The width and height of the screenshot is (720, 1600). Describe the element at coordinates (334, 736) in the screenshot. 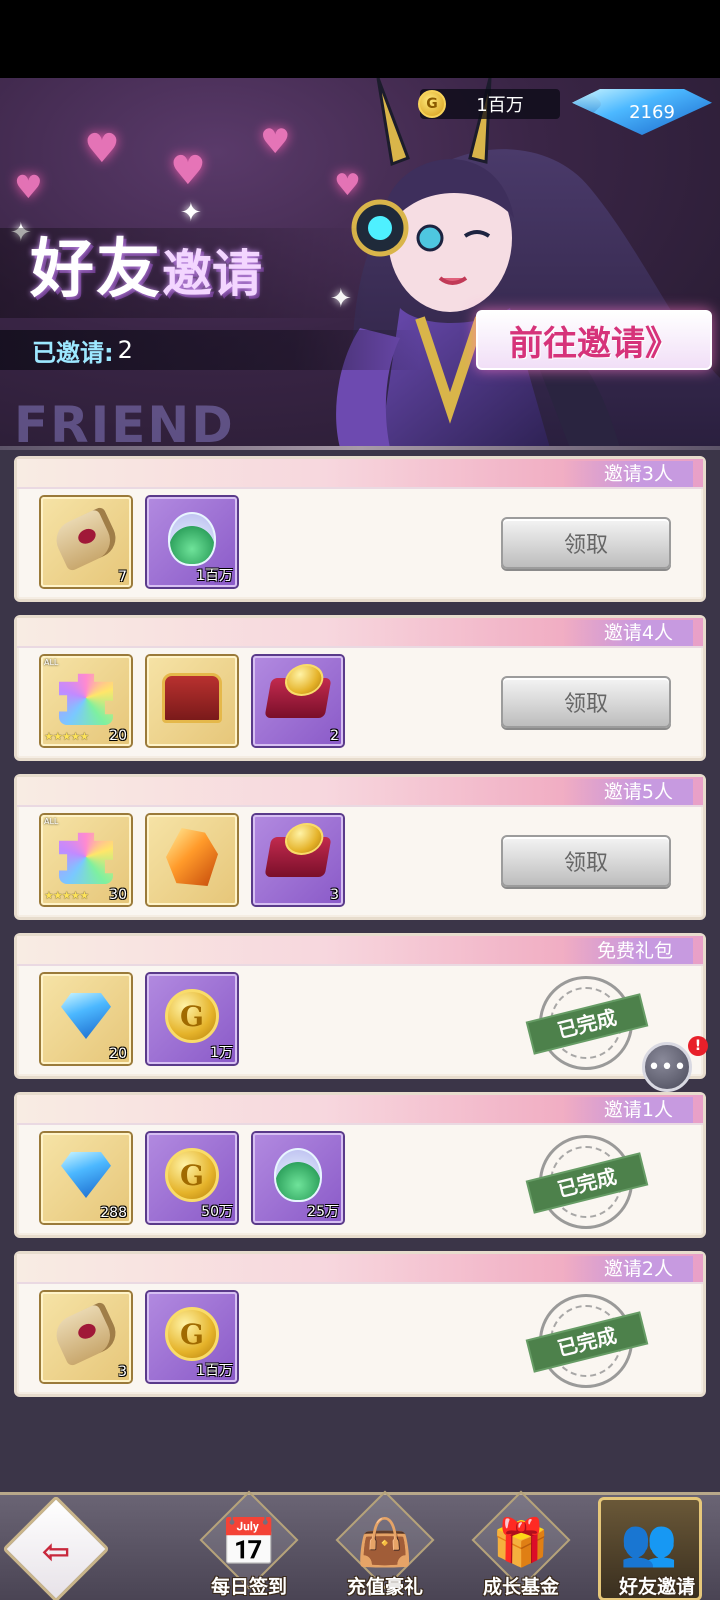

I see `item-count: 2` at that location.